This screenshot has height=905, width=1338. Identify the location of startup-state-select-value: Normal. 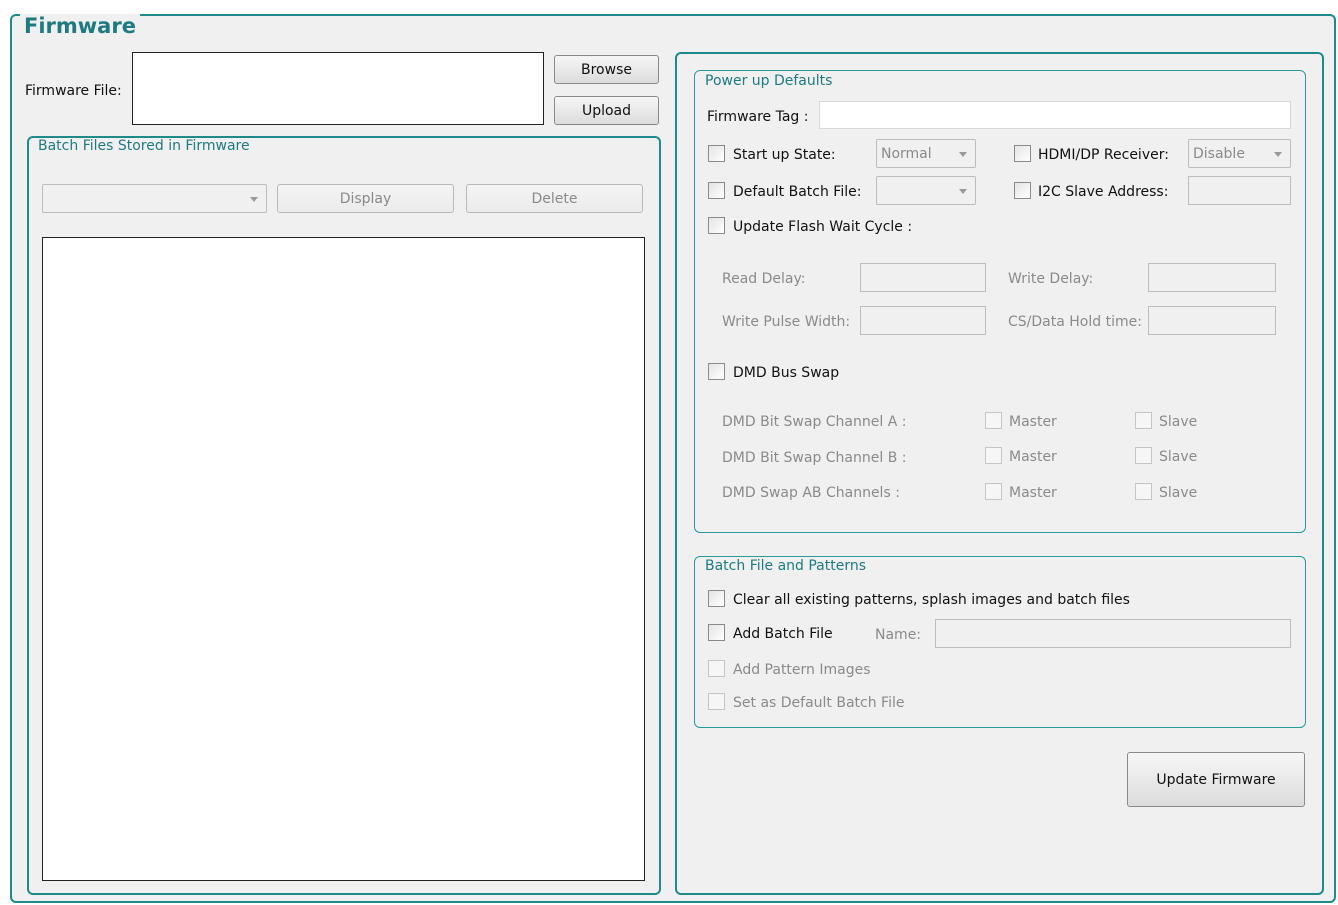
(906, 153).